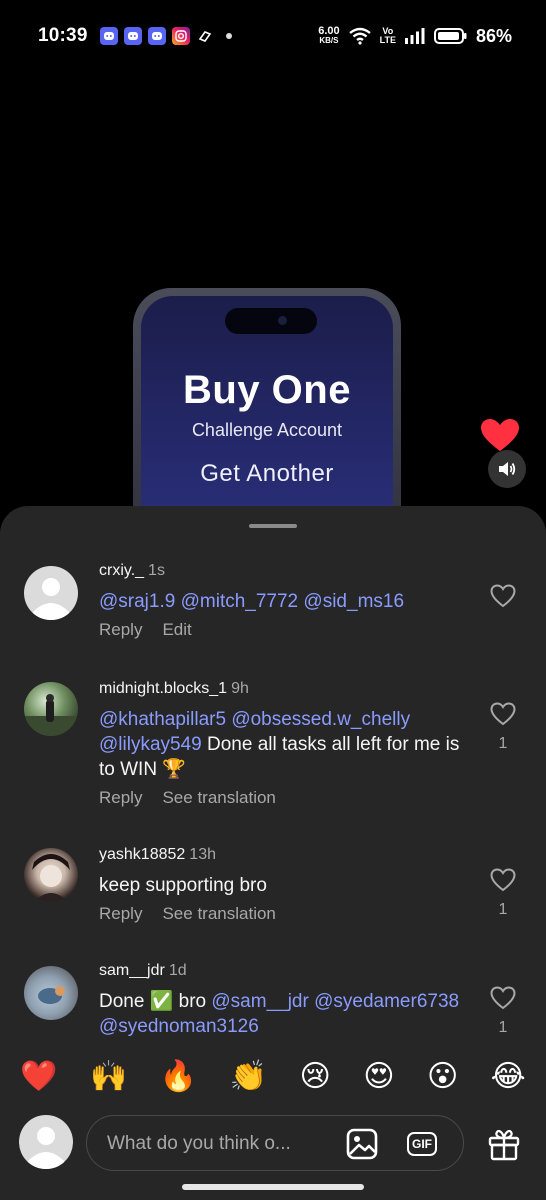 The width and height of the screenshot is (546, 1200). What do you see at coordinates (271, 321) in the screenshot?
I see `phone-notch` at bounding box center [271, 321].